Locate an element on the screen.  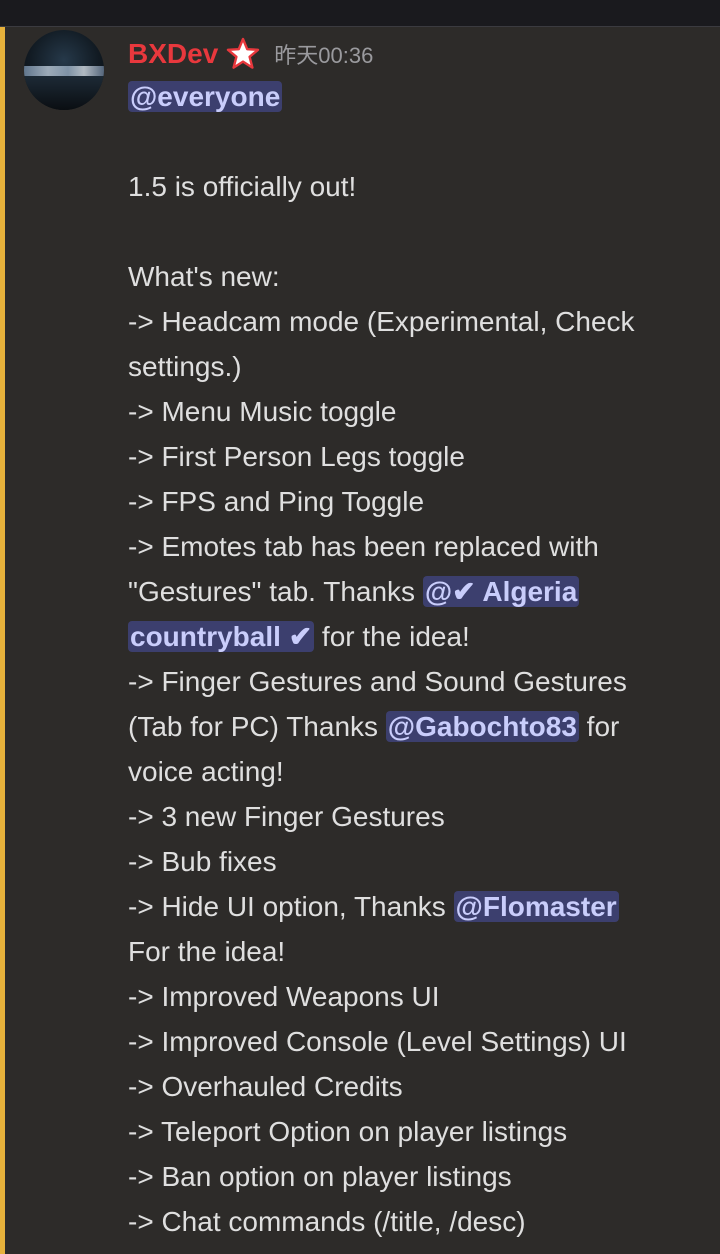
message-line: -> Bub fixes is located at coordinates (202, 861).